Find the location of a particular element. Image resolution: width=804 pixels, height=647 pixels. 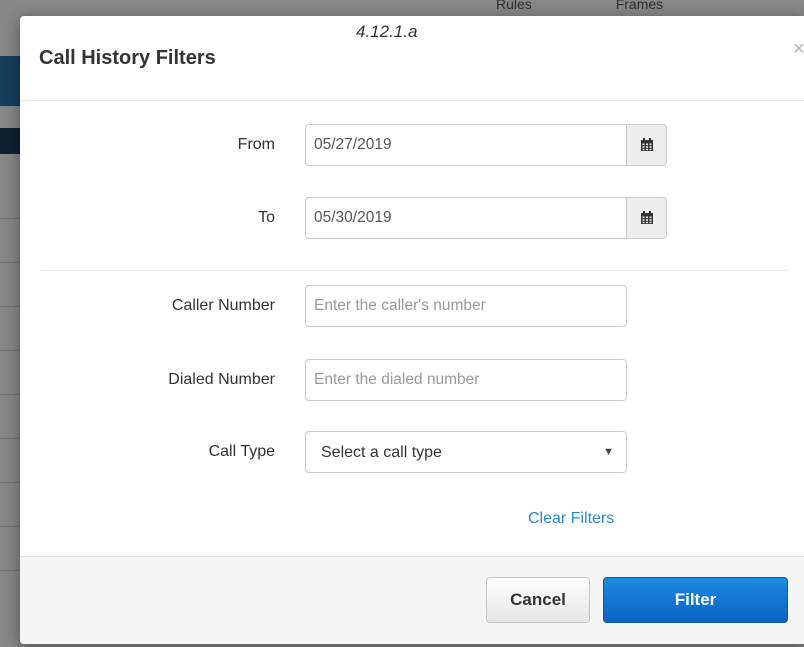

caller-number-row: Caller Number is located at coordinates (412, 306).